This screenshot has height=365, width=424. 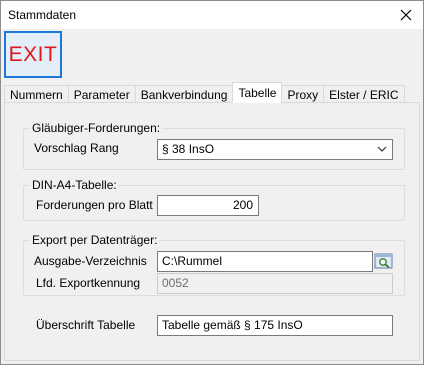 What do you see at coordinates (184, 94) in the screenshot?
I see `tab-bankverbindung: Bankverbindung` at bounding box center [184, 94].